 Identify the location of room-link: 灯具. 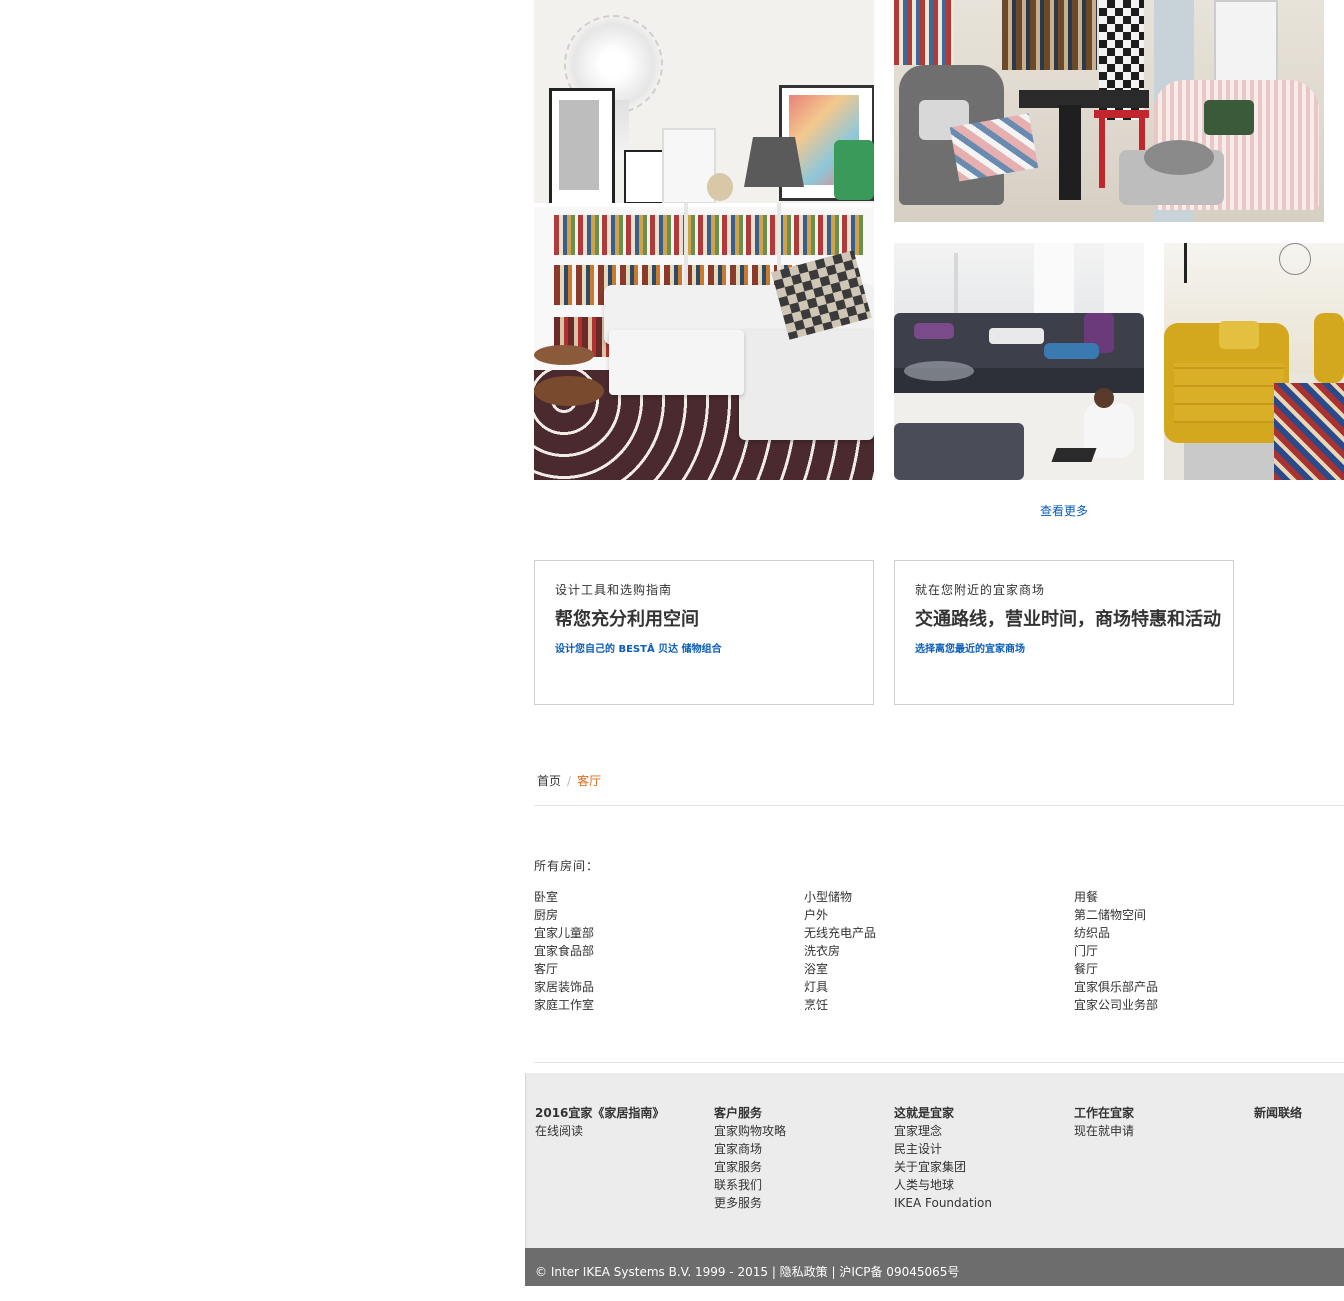
(840, 987).